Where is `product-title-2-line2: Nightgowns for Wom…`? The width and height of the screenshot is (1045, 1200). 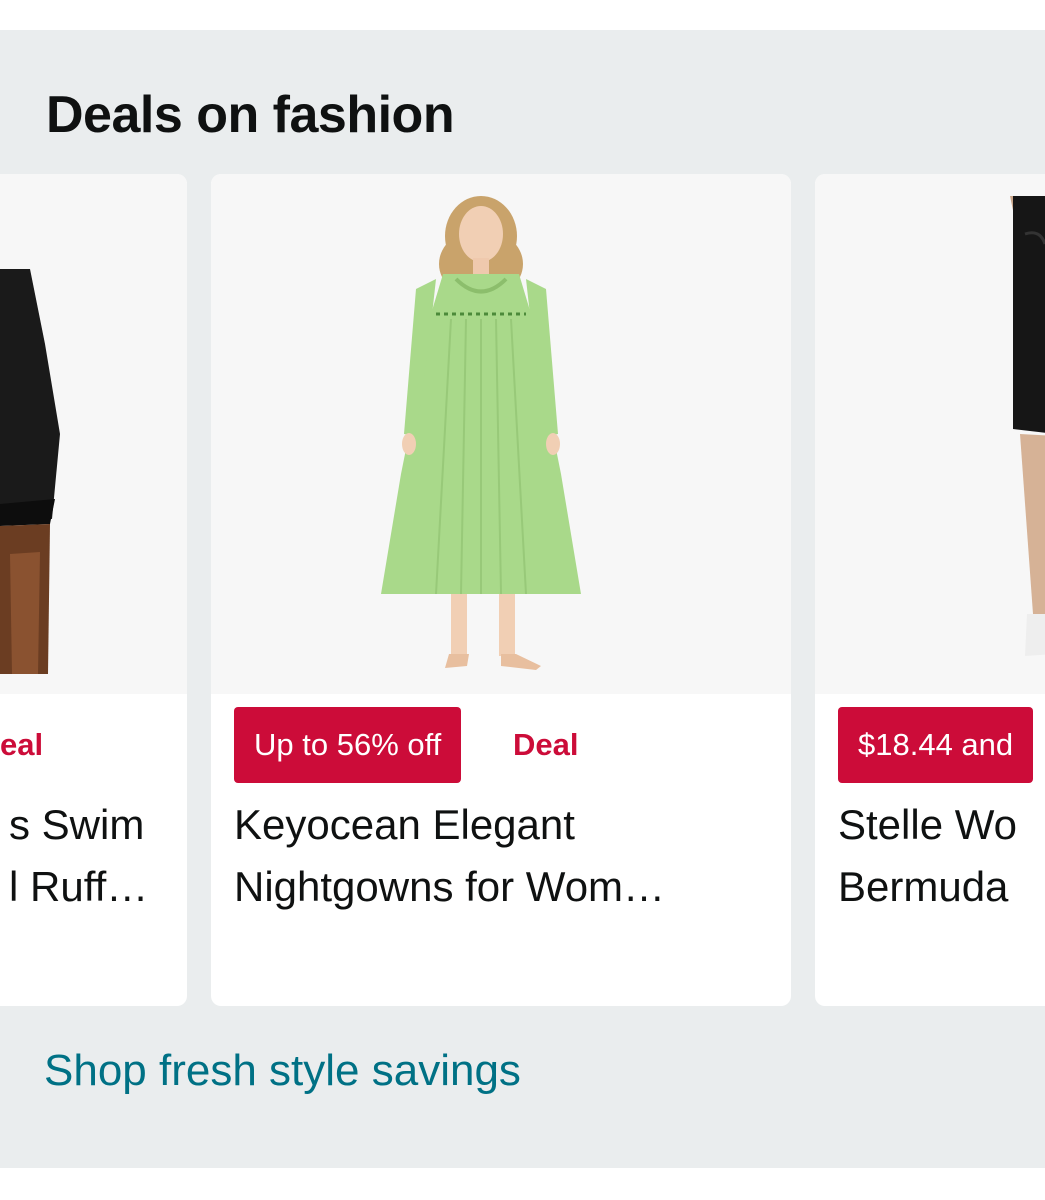
product-title-2-line2: Nightgowns for Wom… is located at coordinates (450, 886).